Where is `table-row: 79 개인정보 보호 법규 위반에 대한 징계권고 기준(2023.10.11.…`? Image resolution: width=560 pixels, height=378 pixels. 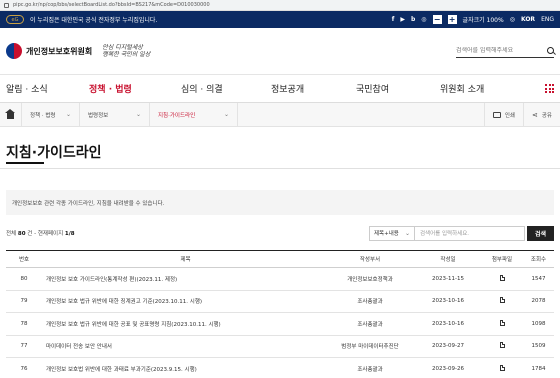 table-row: 79 개인정보 보호 법규 위반에 대한 징계권고 기준(2023.10.11.… is located at coordinates (280, 301).